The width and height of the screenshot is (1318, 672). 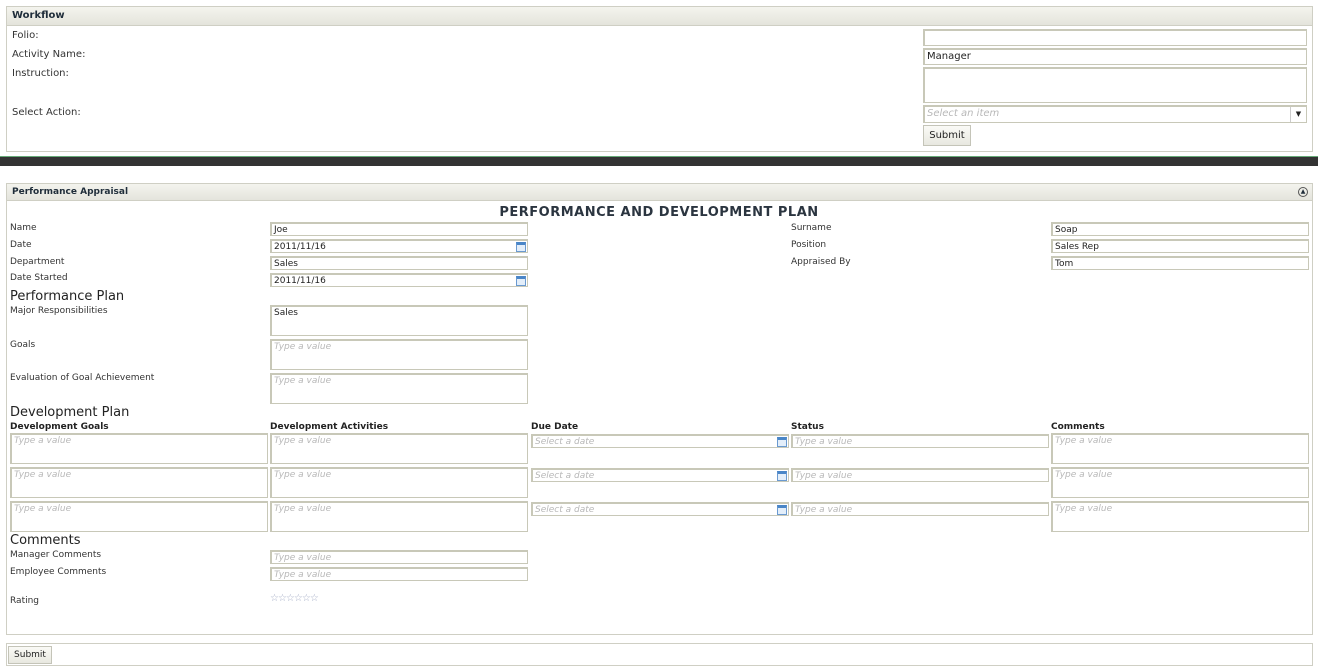 What do you see at coordinates (49, 54) in the screenshot?
I see `activity-name-label: Activity Name:` at bounding box center [49, 54].